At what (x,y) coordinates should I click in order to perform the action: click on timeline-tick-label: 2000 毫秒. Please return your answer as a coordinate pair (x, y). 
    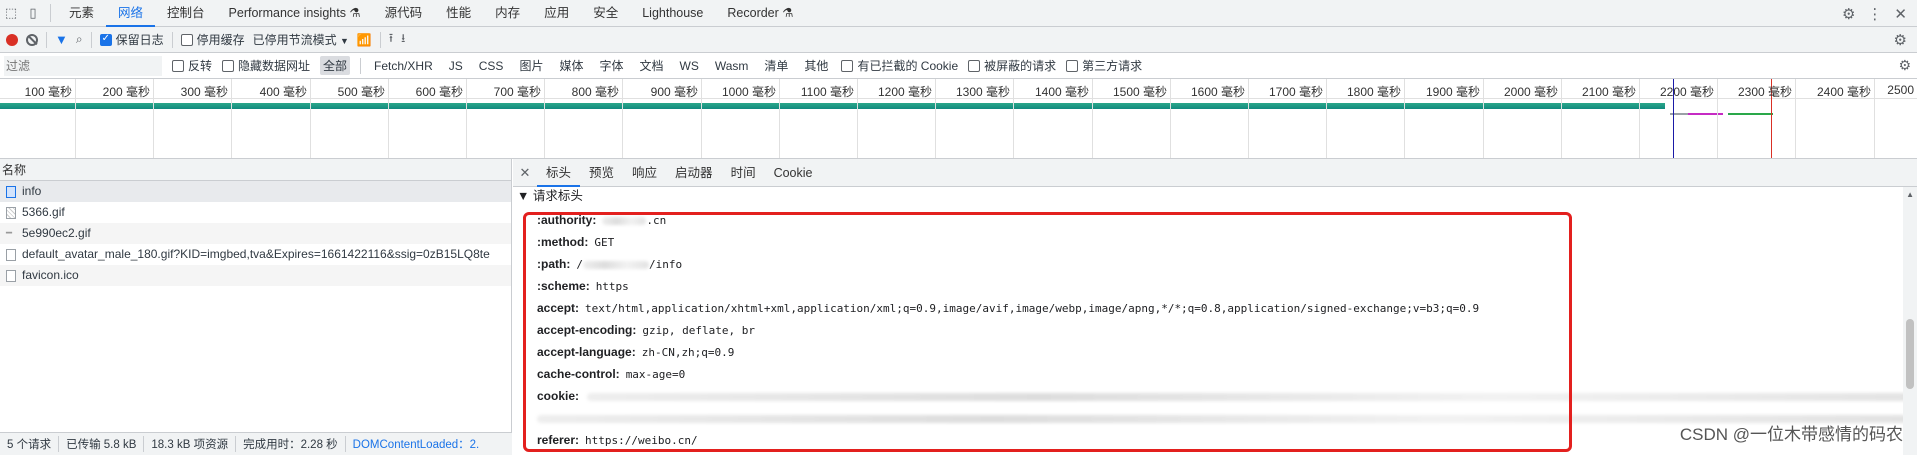
    Looking at the image, I should click on (1530, 92).